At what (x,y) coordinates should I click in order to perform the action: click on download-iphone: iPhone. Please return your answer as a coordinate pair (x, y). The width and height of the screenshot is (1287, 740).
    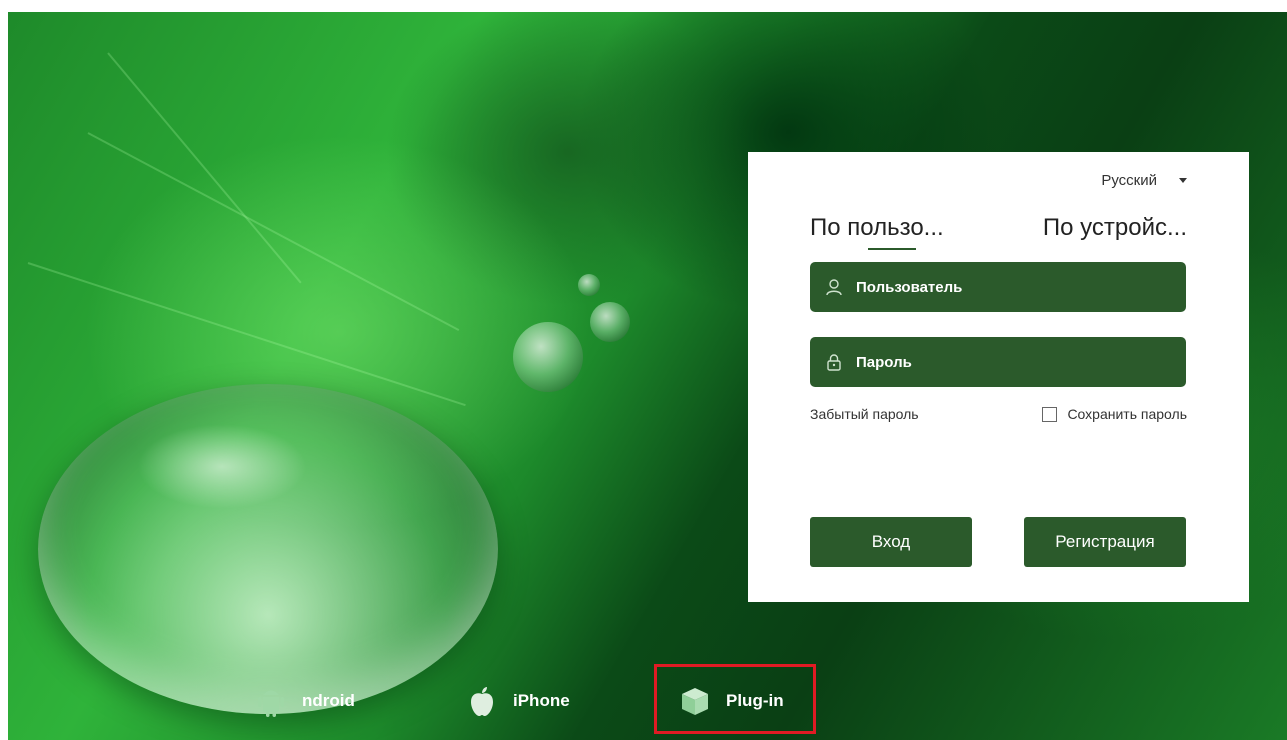
    Looking at the image, I should click on (517, 701).